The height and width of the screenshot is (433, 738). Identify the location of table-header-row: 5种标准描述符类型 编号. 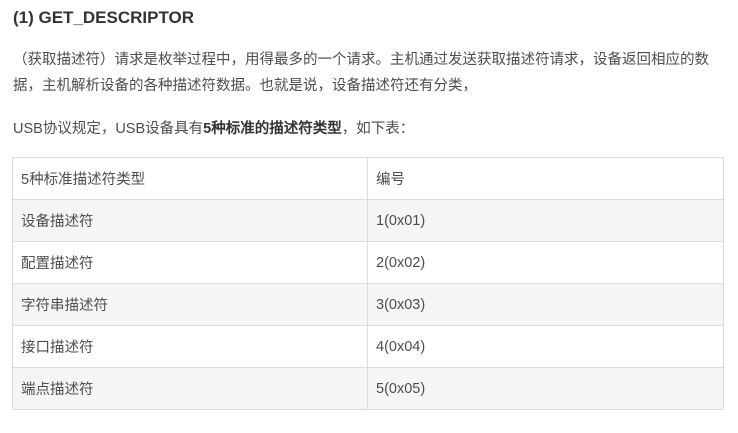
(368, 178).